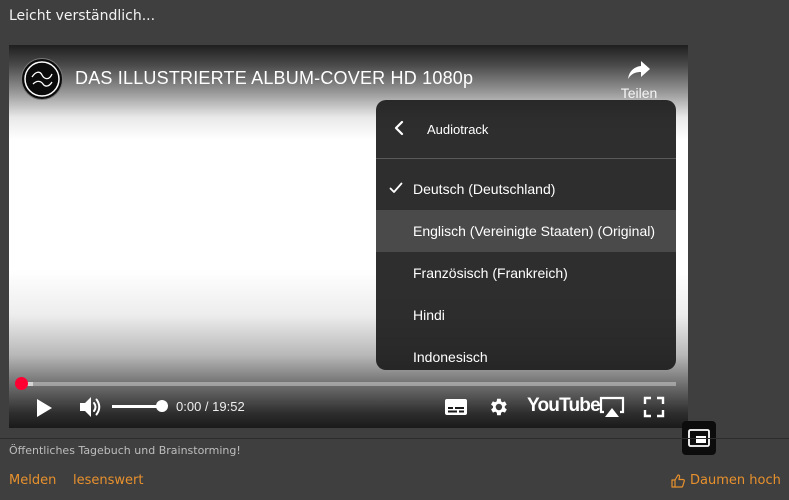 This screenshot has width=789, height=500. What do you see at coordinates (346, 384) in the screenshot?
I see `progress-bar` at bounding box center [346, 384].